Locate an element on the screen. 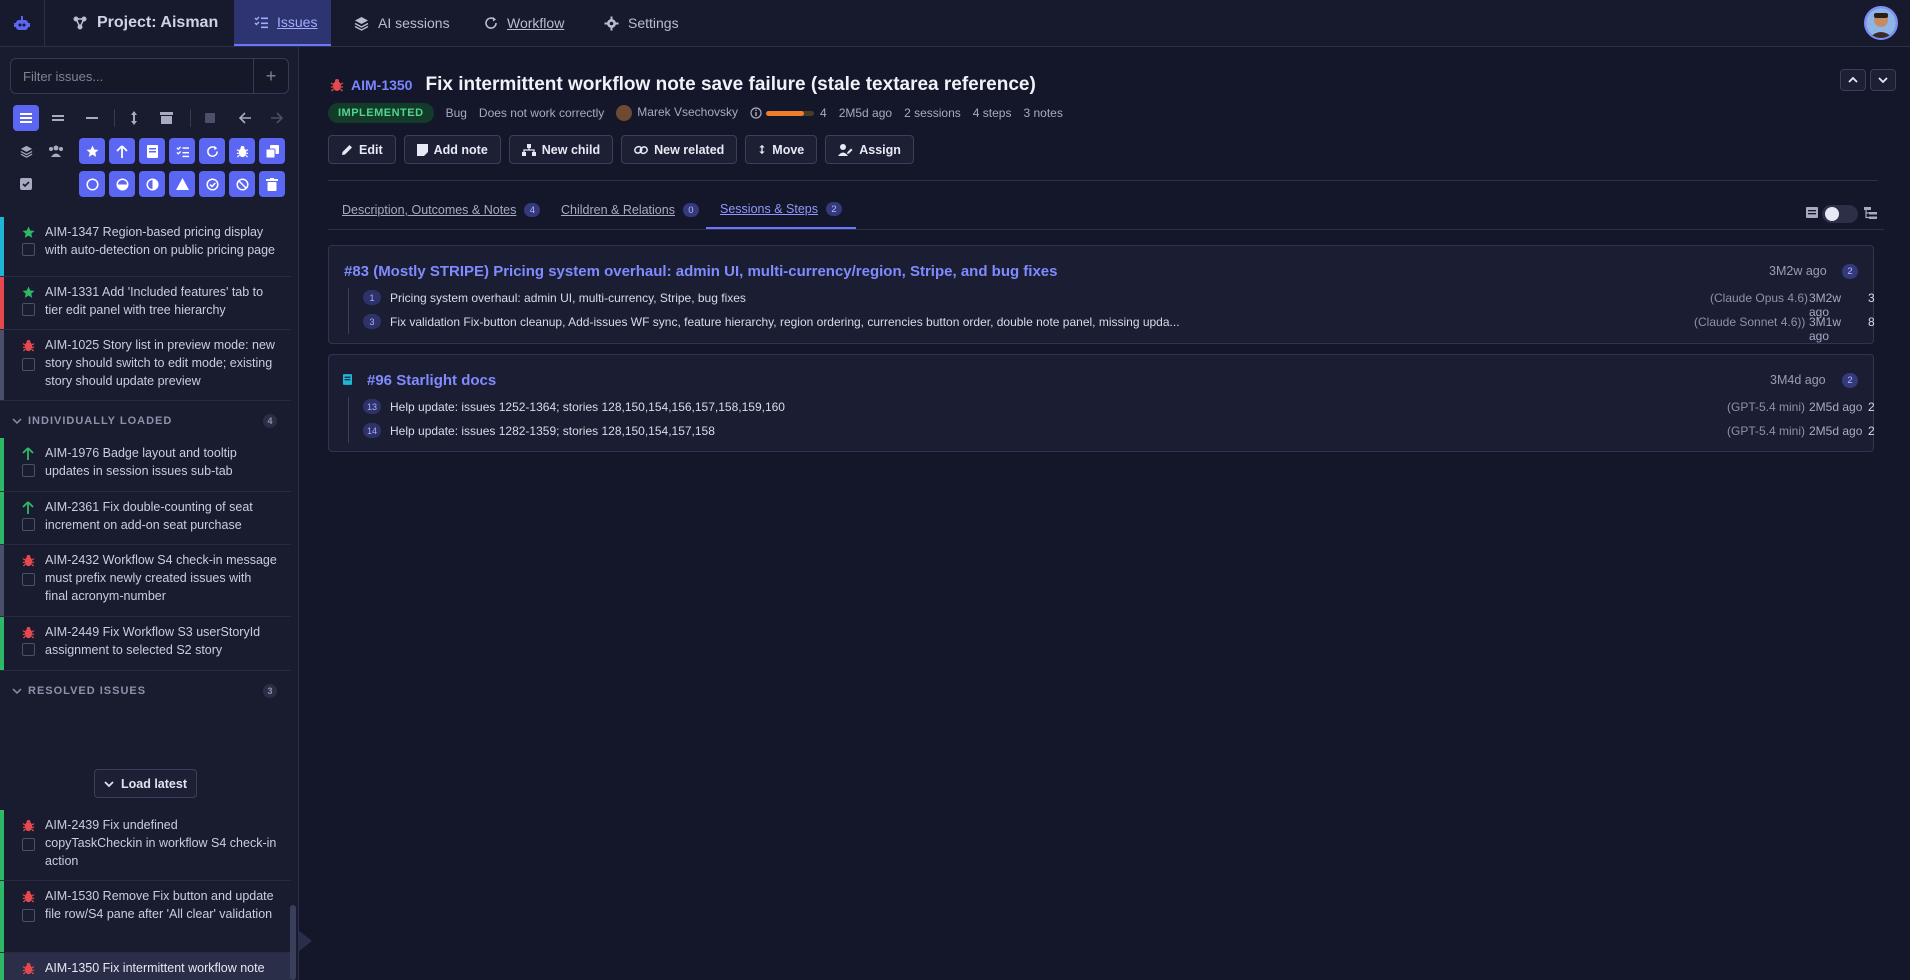 The width and height of the screenshot is (1910, 980). bug-icon is located at coordinates (28, 896).